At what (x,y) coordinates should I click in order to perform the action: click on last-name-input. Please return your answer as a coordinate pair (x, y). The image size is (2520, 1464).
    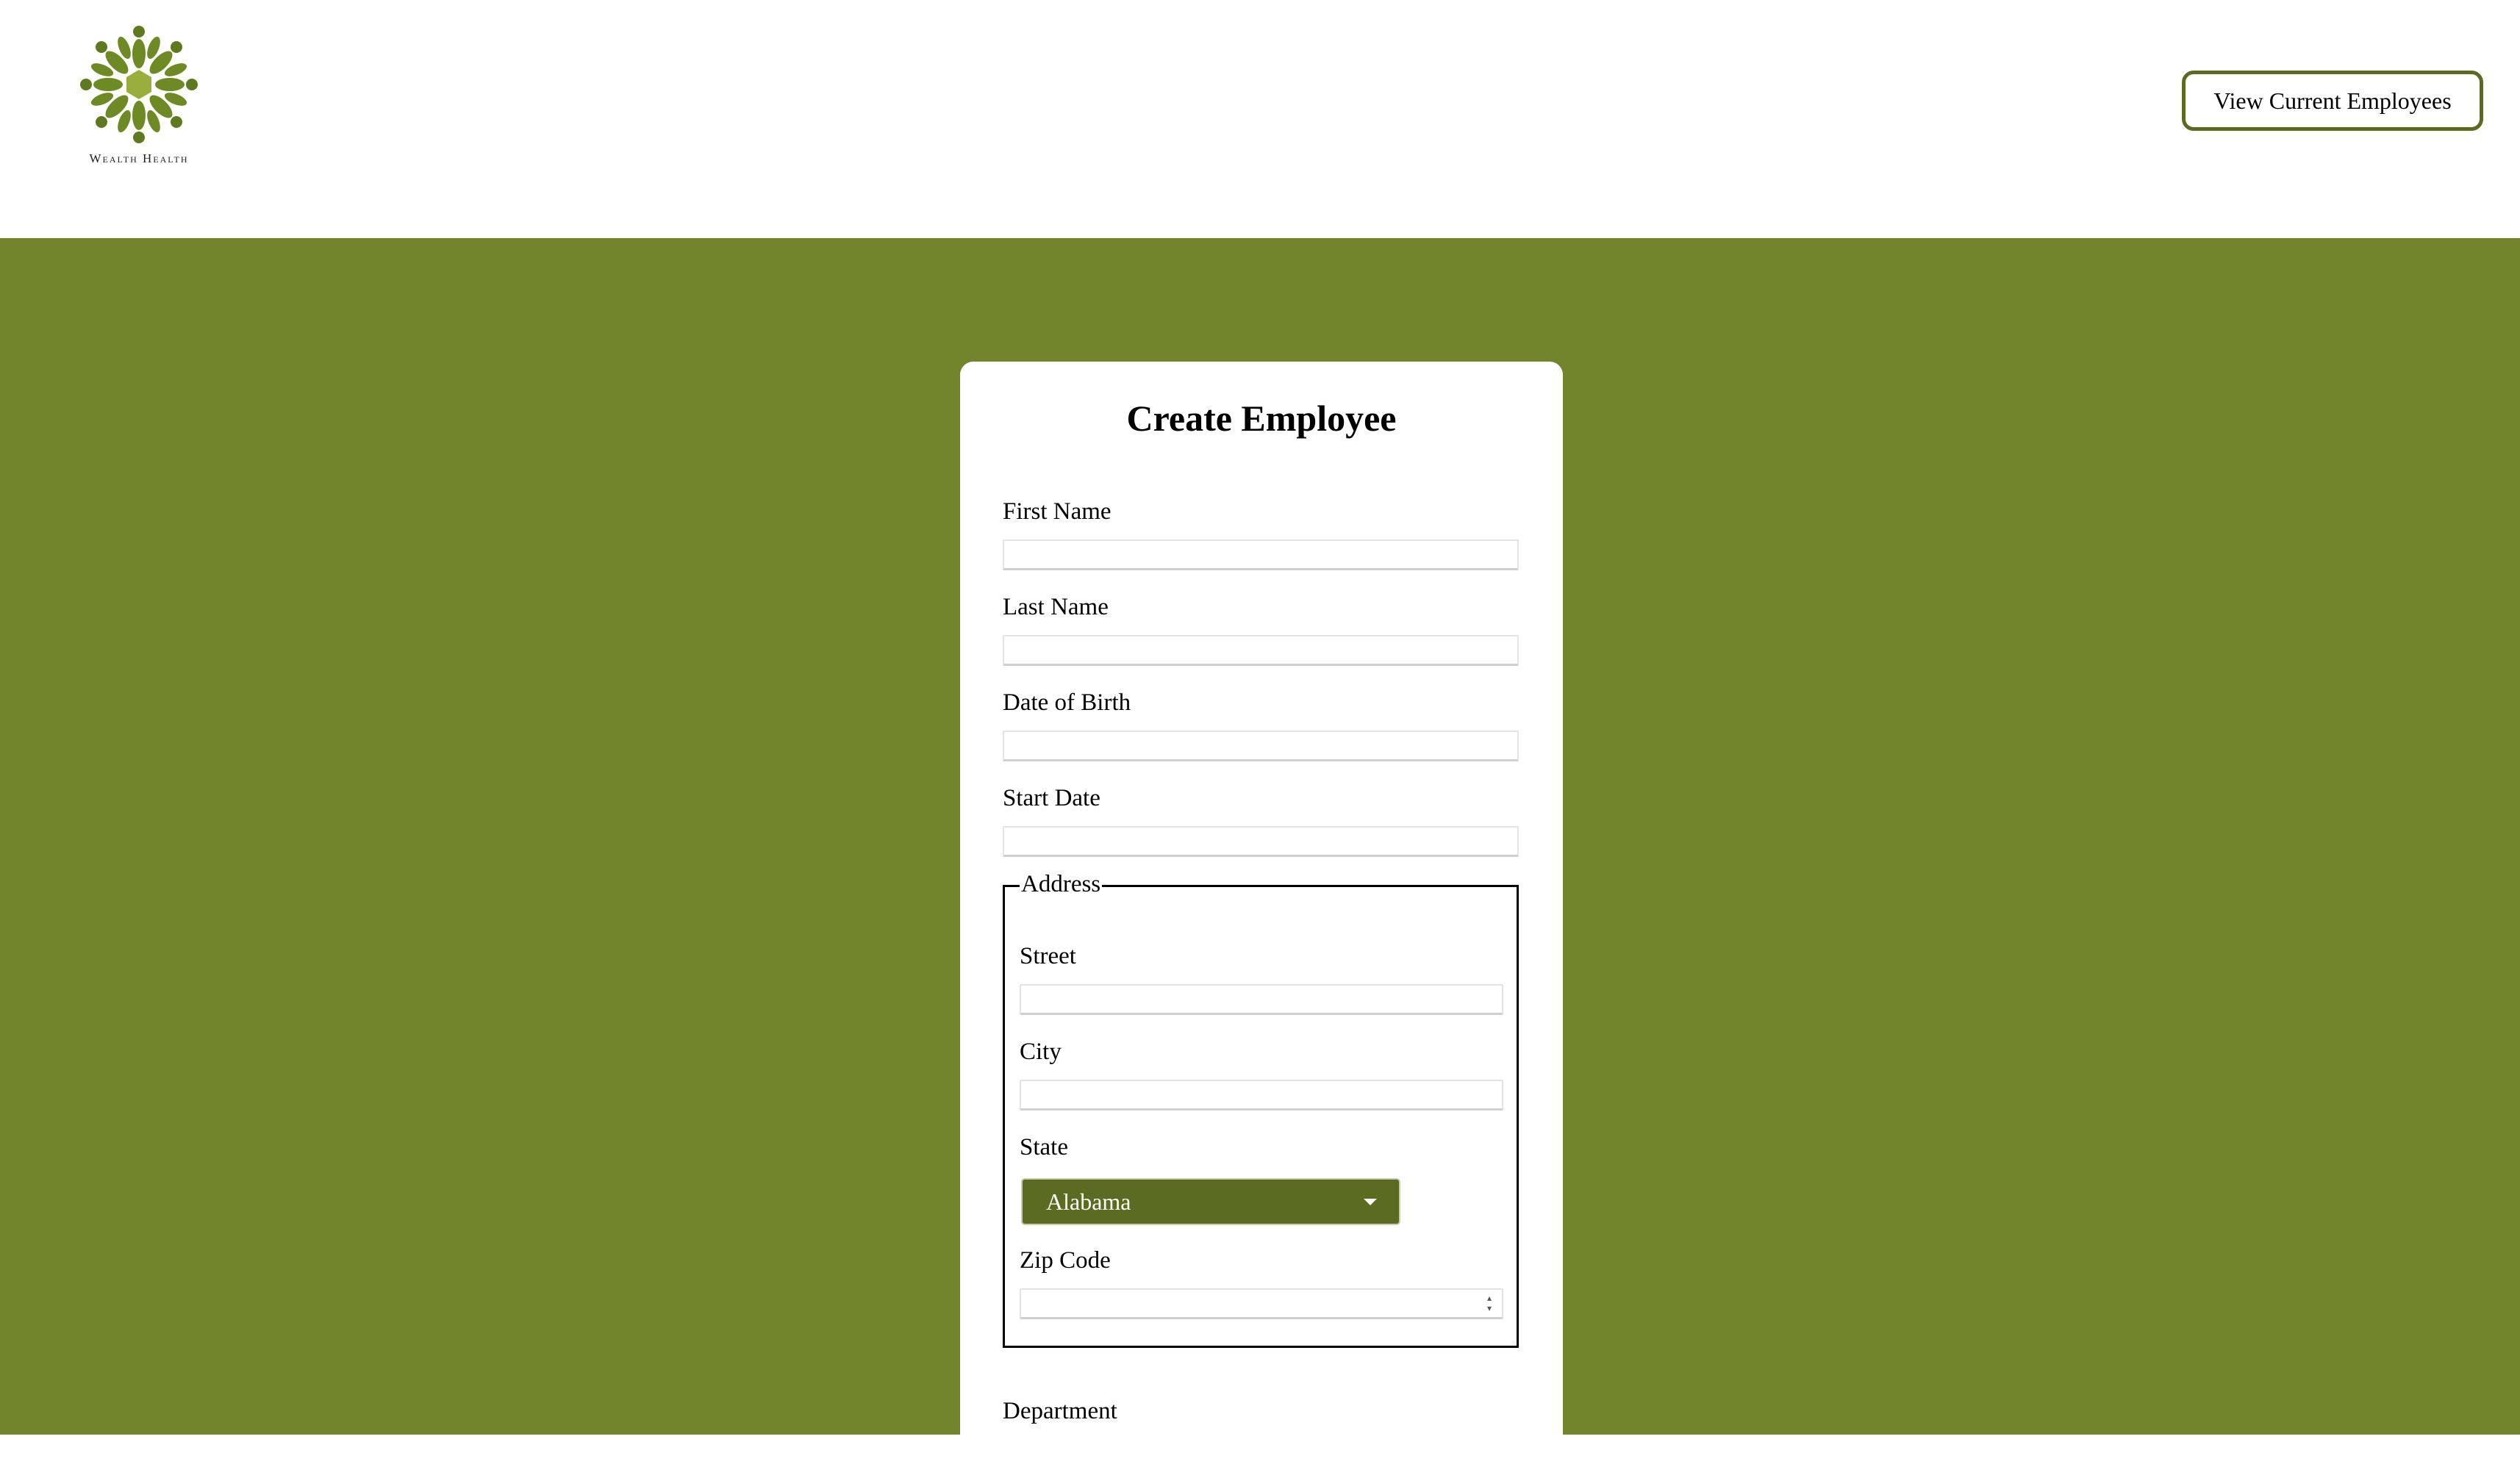
    Looking at the image, I should click on (1261, 650).